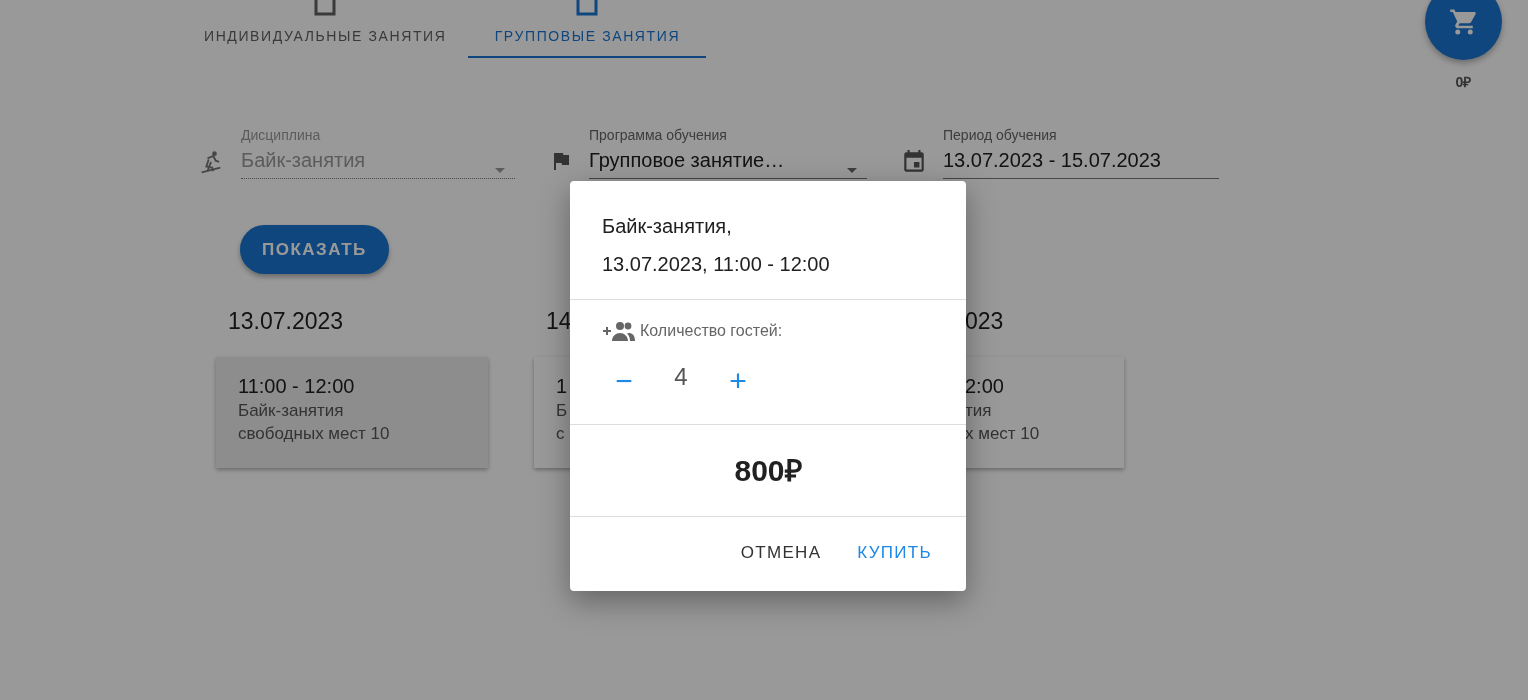 Image resolution: width=1528 pixels, height=700 pixels. I want to click on session-time: 2:00, so click(984, 386).